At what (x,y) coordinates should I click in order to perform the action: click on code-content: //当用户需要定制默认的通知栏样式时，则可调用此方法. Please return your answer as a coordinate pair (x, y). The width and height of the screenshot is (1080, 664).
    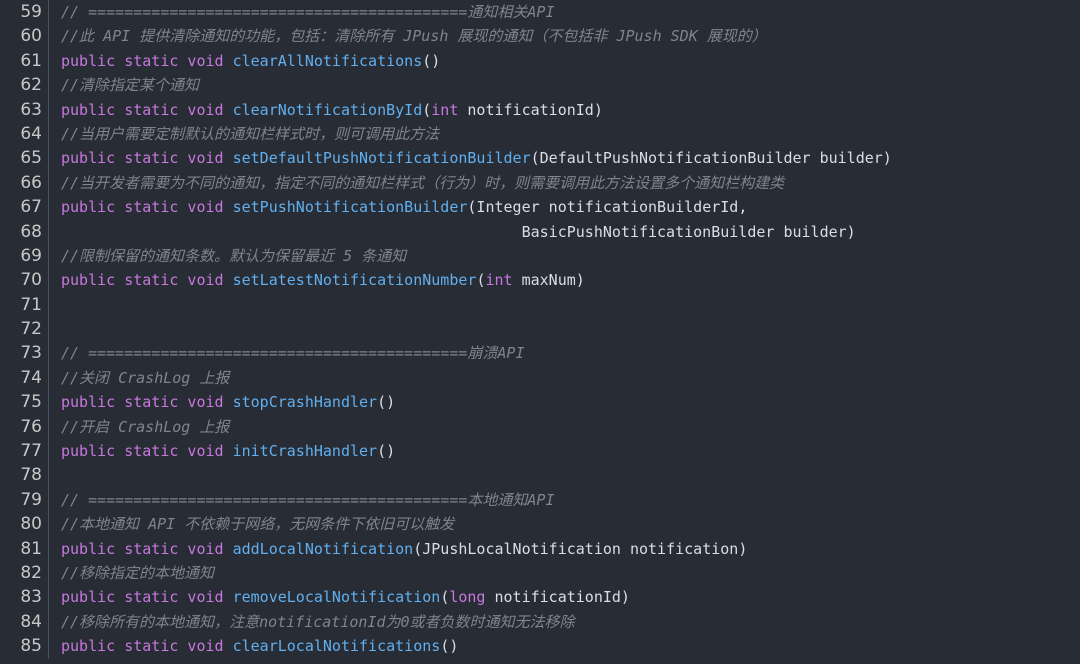
    Looking at the image, I should click on (564, 134).